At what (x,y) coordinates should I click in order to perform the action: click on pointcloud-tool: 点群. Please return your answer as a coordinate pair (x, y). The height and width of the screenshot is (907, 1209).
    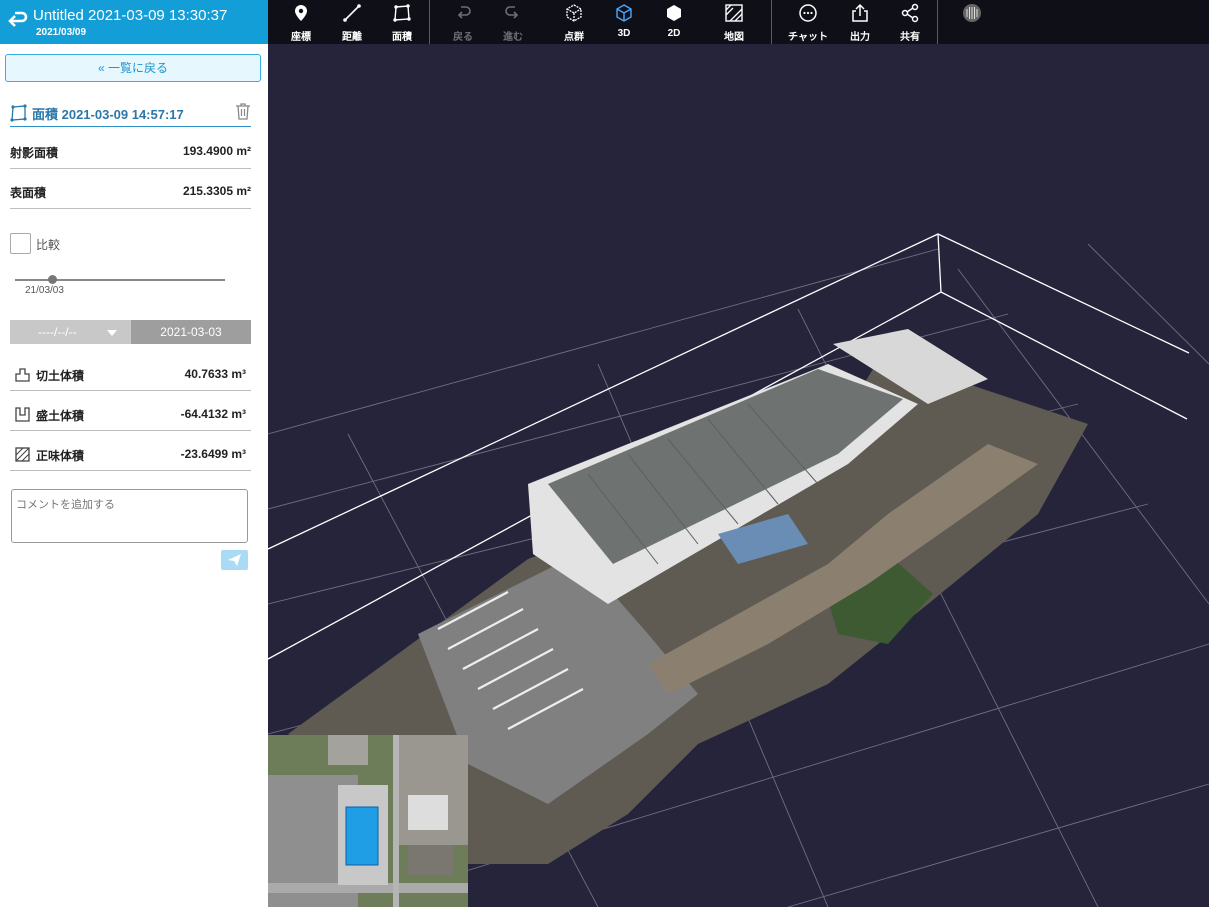
    Looking at the image, I should click on (574, 22).